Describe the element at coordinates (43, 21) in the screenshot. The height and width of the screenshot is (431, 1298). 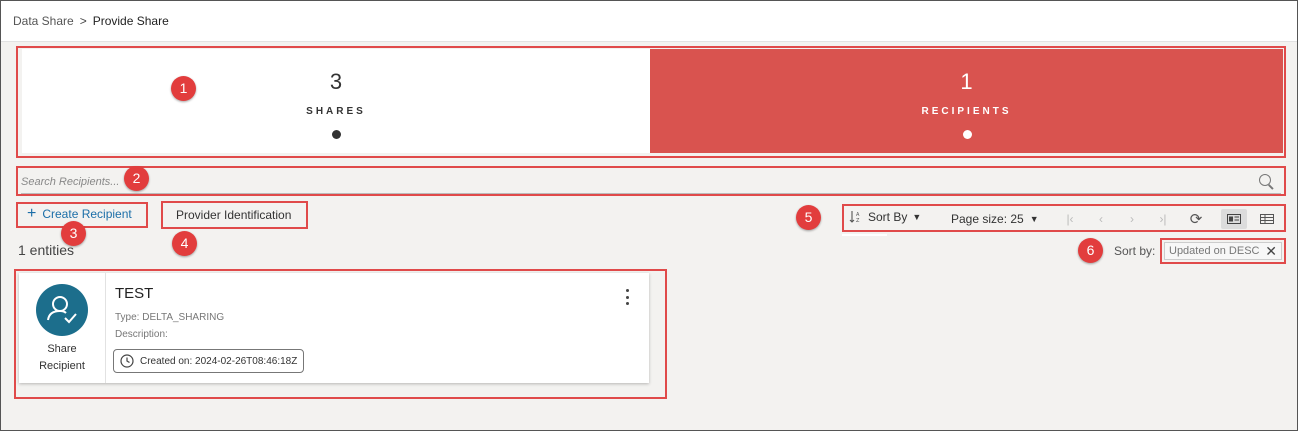
I see `breadcrumb-root: Data Share` at that location.